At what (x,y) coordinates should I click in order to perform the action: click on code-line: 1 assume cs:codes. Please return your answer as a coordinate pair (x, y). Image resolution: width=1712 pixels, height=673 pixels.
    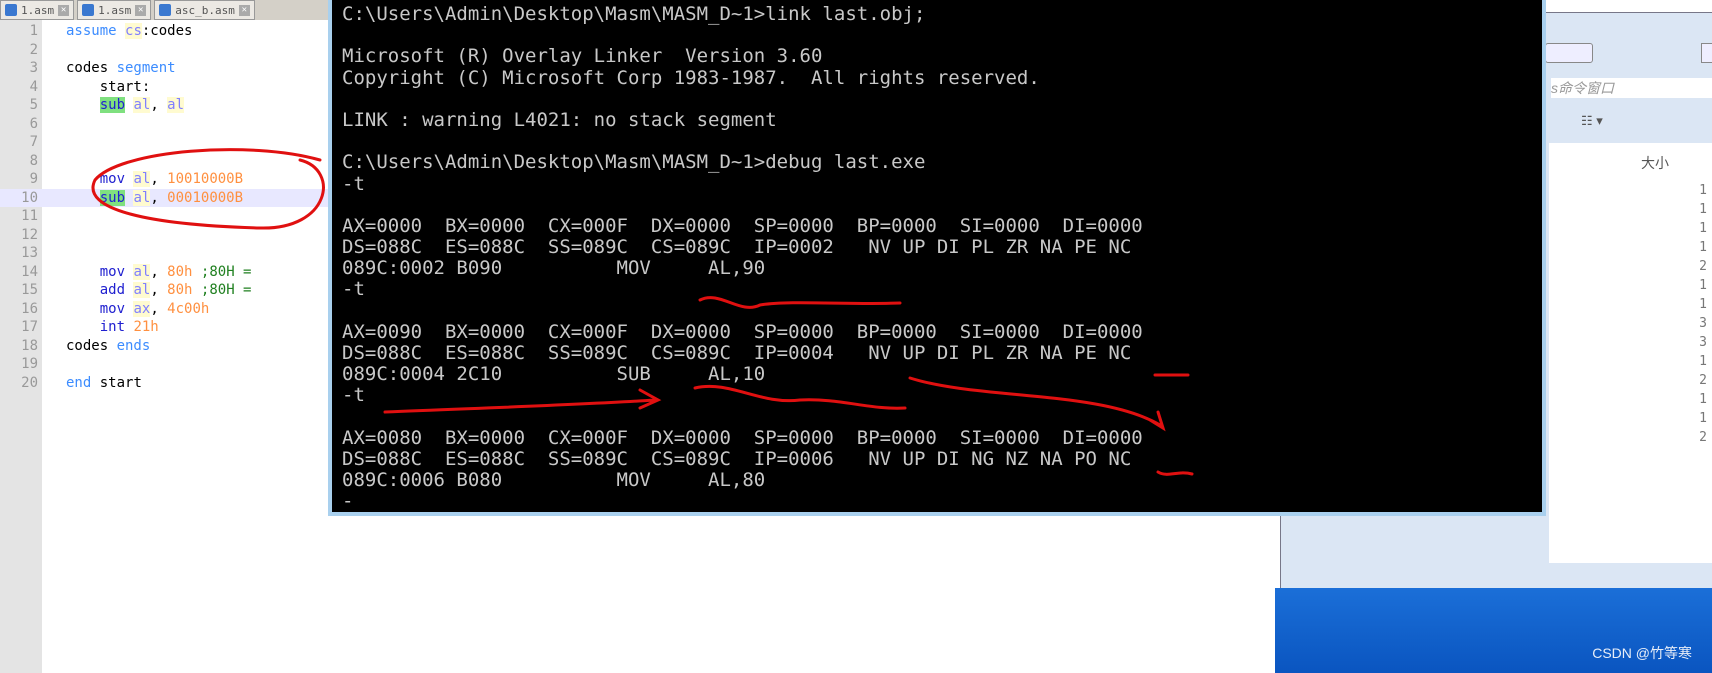
    Looking at the image, I should click on (165, 31).